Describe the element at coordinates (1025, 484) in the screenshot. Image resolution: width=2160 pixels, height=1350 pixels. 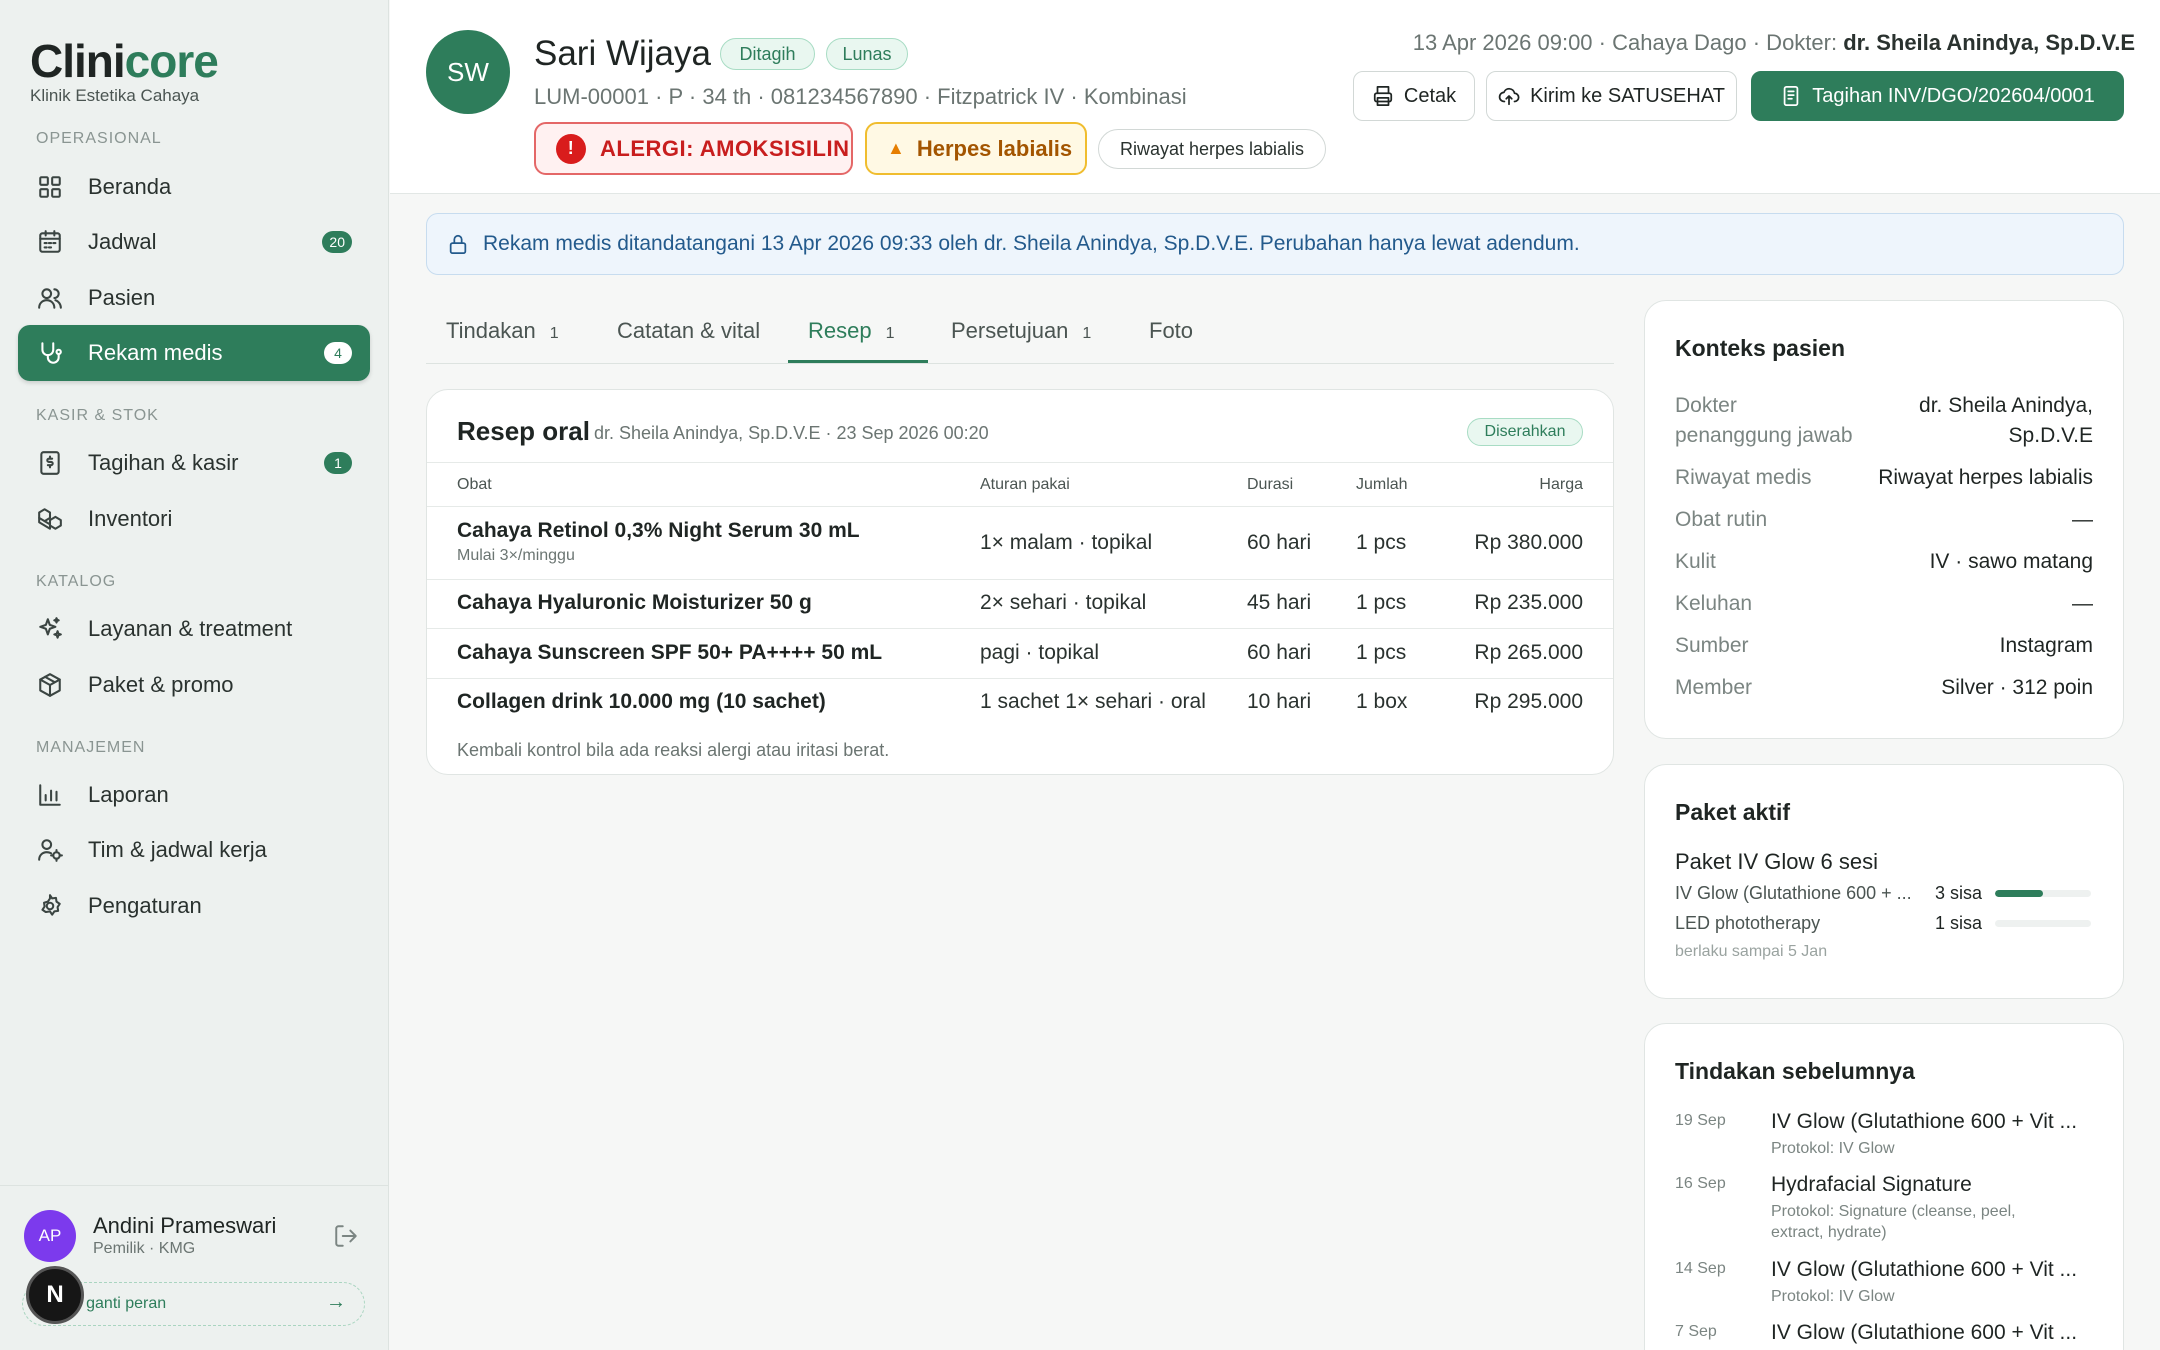
I see `column-header: Aturan pakai` at that location.